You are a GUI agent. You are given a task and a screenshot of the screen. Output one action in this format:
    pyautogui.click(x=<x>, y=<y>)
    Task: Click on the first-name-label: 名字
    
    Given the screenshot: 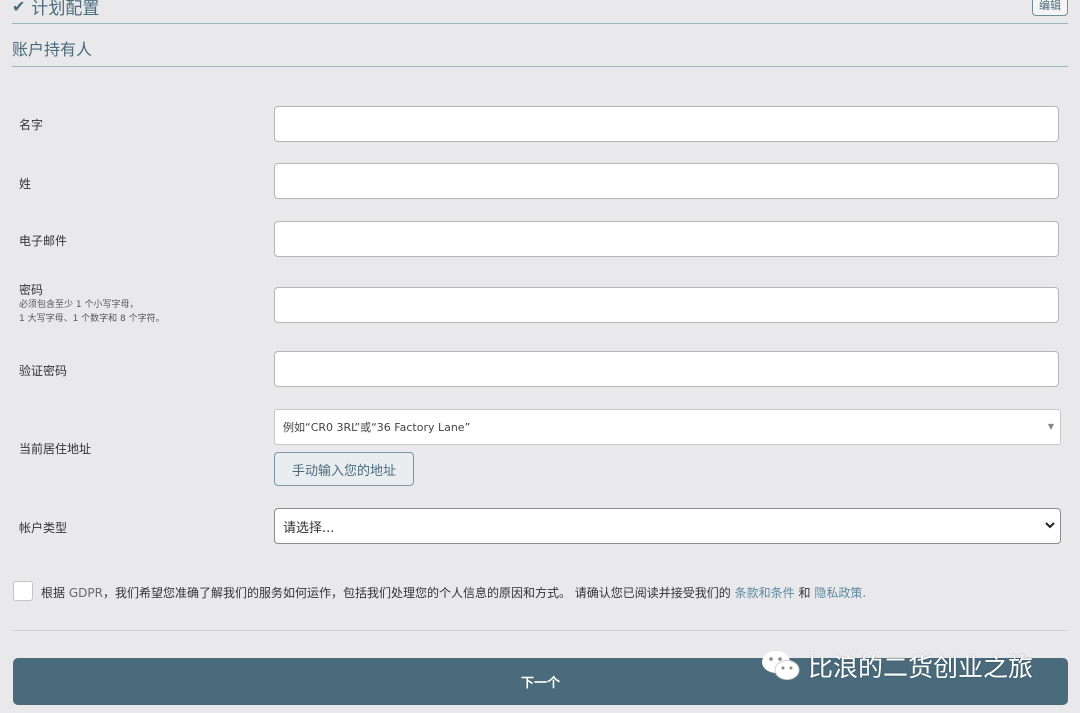 What is the action you would take?
    pyautogui.click(x=31, y=125)
    